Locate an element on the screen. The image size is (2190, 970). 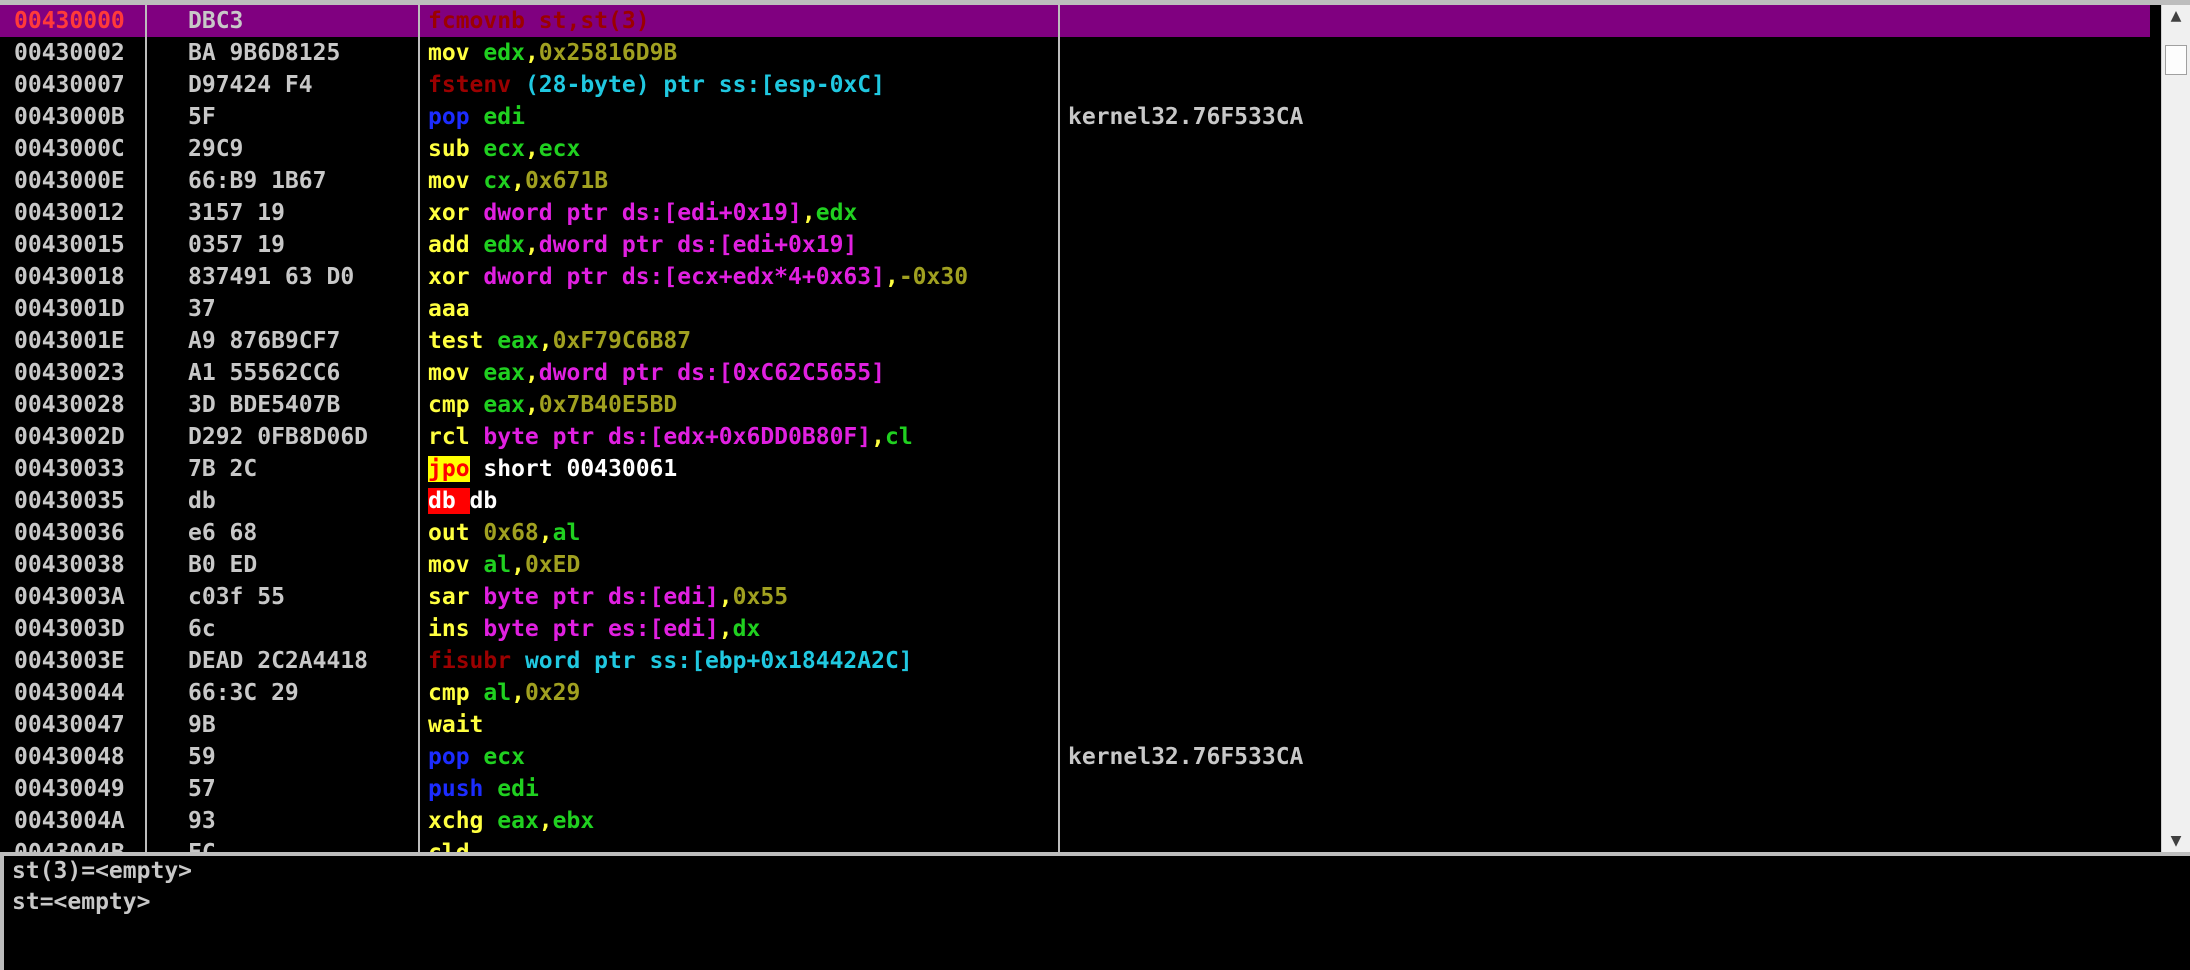
instruction-cell: cld is located at coordinates (449, 844).